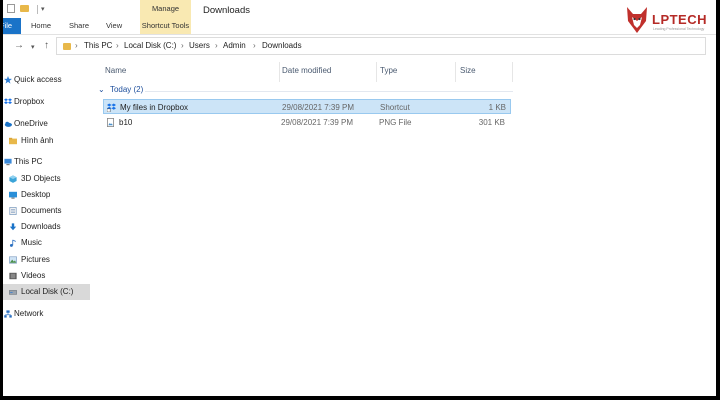  Describe the element at coordinates (126, 122) in the screenshot. I see `file-name: b10` at that location.